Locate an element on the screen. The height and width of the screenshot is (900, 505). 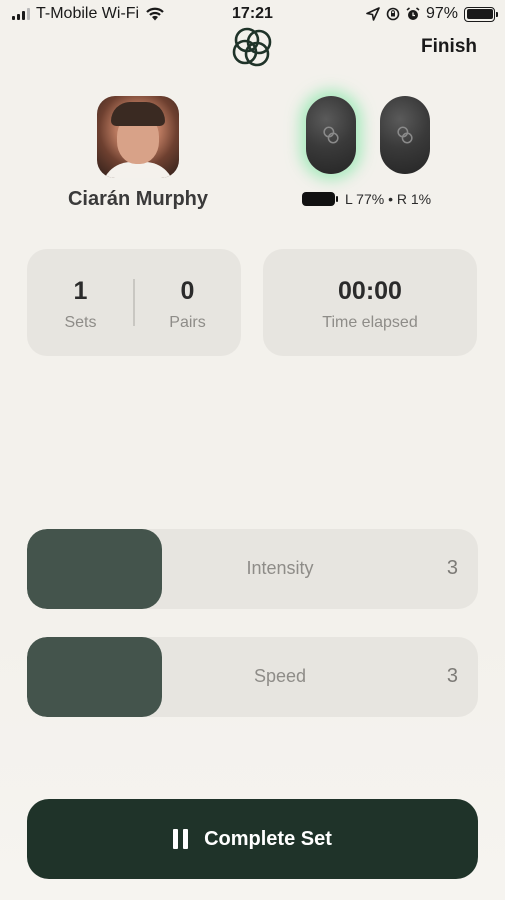
sets-value: 1 is located at coordinates (80, 291).